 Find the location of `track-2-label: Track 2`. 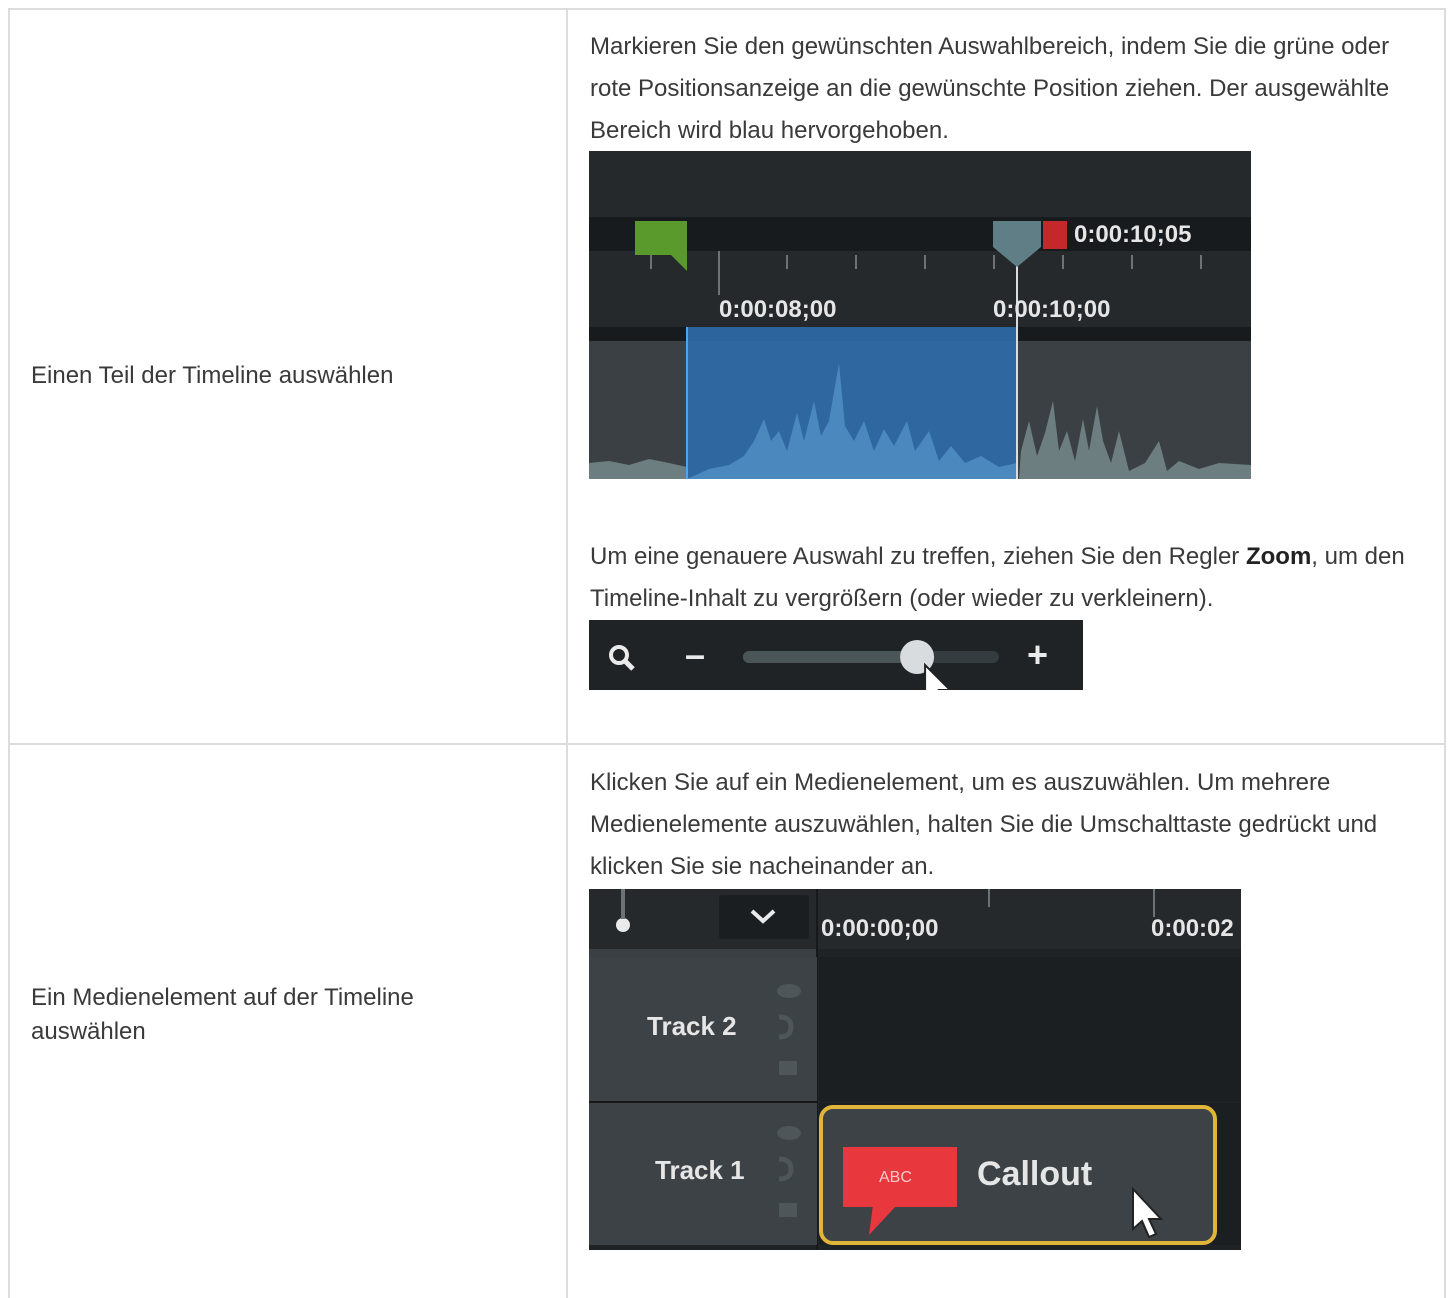

track-2-label: Track 2 is located at coordinates (692, 1026).